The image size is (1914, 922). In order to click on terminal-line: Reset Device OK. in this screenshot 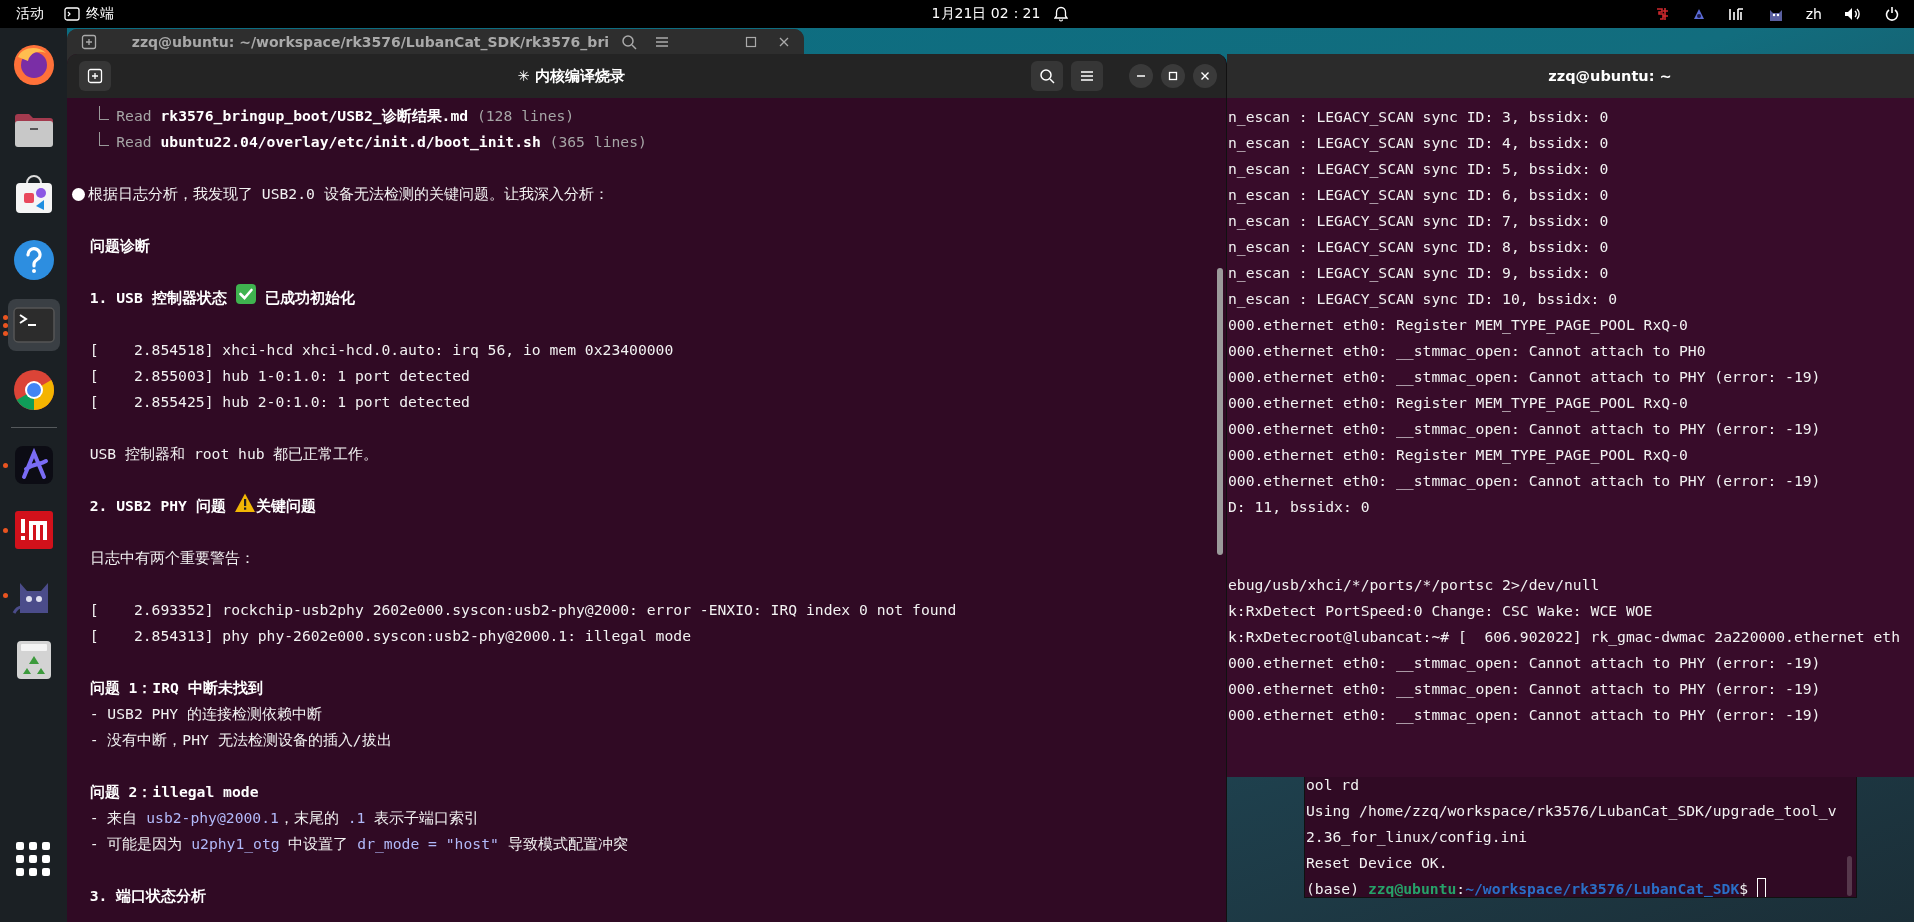, I will do `click(1377, 863)`.